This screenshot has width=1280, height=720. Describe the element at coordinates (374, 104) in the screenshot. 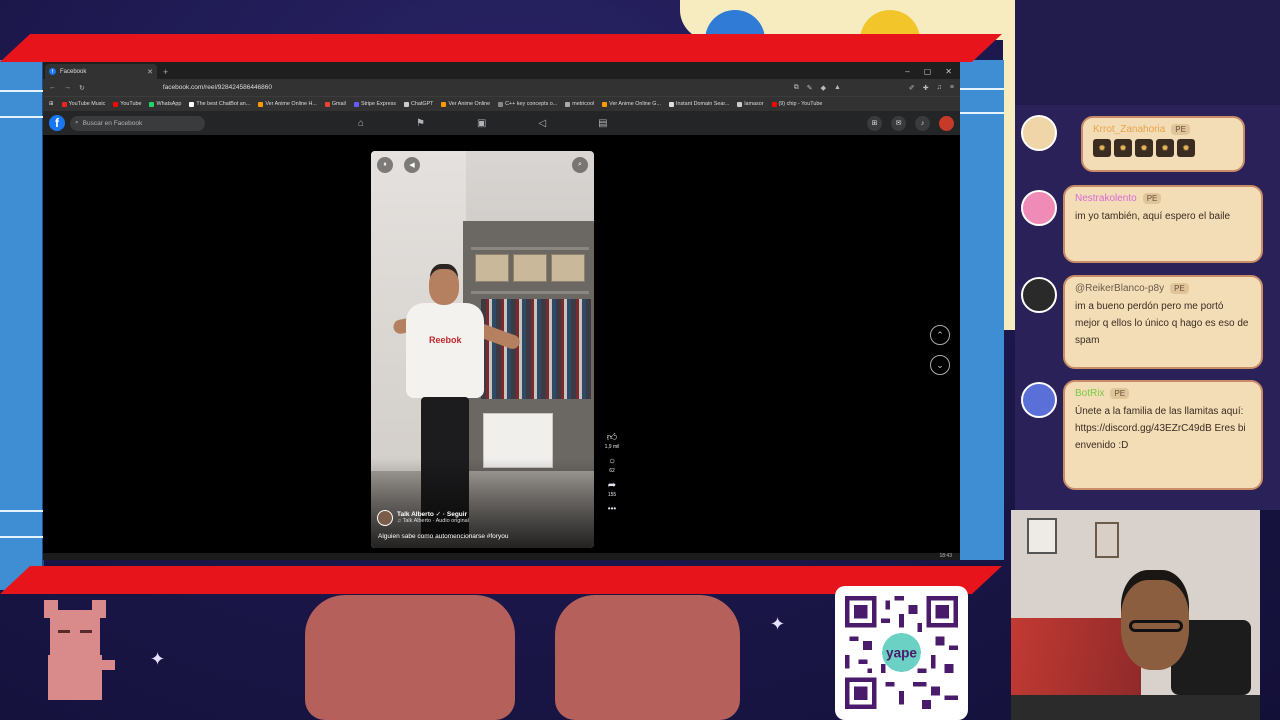

I see `bookmark-item: Stripe Express` at that location.